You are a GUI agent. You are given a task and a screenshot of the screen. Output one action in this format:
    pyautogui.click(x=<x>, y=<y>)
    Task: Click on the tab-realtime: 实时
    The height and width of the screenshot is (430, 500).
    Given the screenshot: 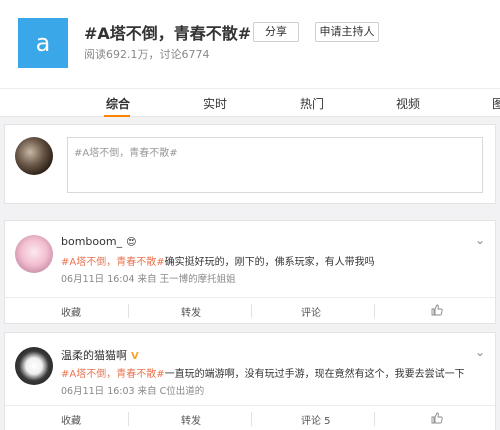 What is the action you would take?
    pyautogui.click(x=215, y=103)
    